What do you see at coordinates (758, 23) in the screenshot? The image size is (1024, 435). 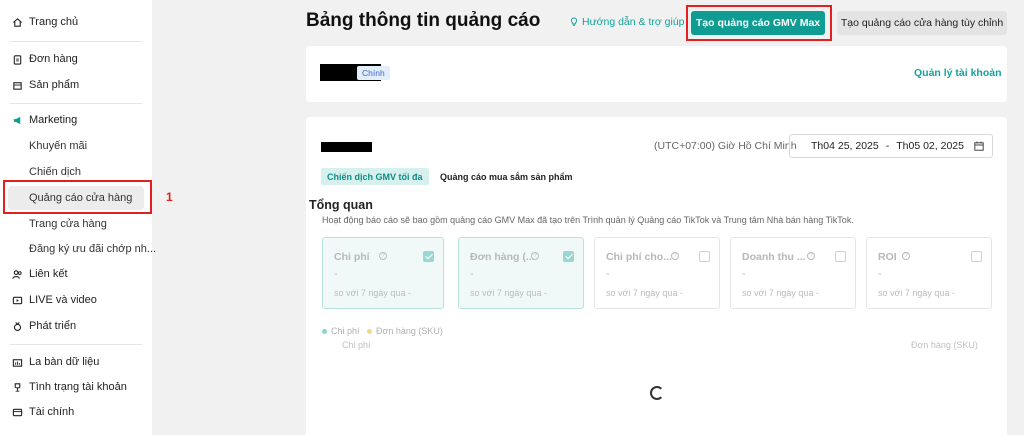 I see `create-gmv-max-ad-button: Tạo quảng cáo GMV Max` at bounding box center [758, 23].